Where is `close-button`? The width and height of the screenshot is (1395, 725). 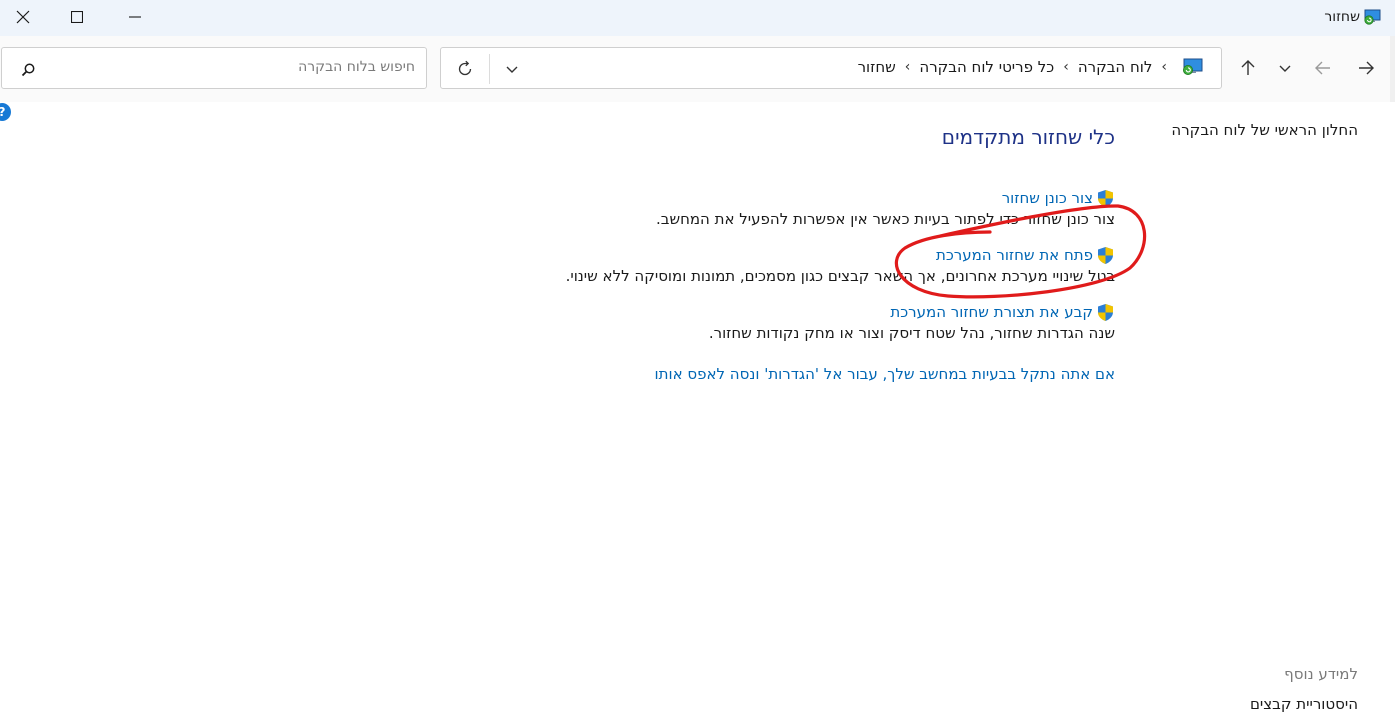
close-button is located at coordinates (23, 17).